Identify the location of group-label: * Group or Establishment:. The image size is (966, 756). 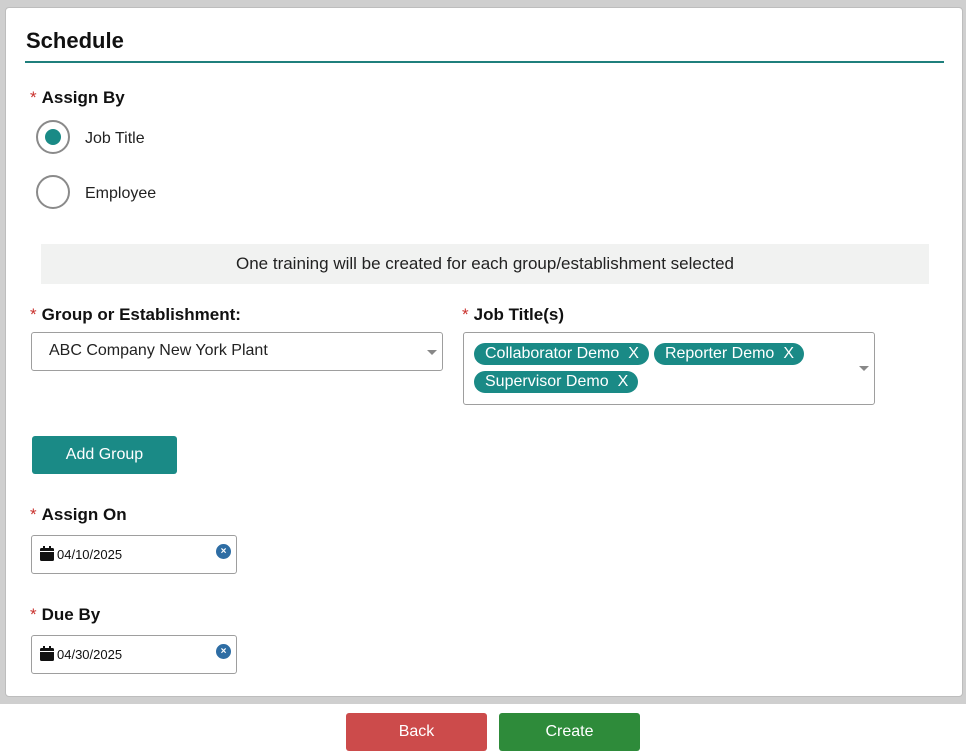
(135, 315).